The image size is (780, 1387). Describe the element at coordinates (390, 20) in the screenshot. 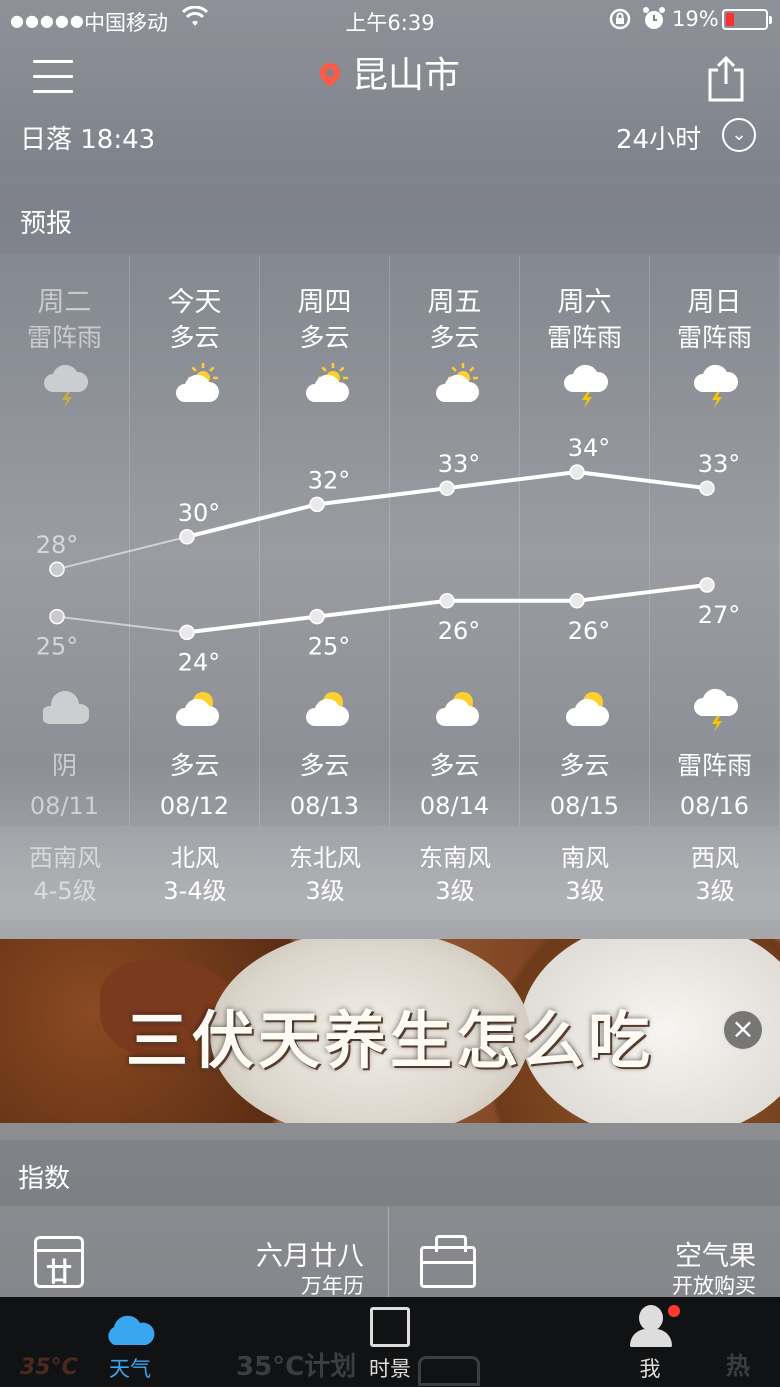

I see `status-bar: ●●●●● 中国移动 上午6:39 19%` at that location.